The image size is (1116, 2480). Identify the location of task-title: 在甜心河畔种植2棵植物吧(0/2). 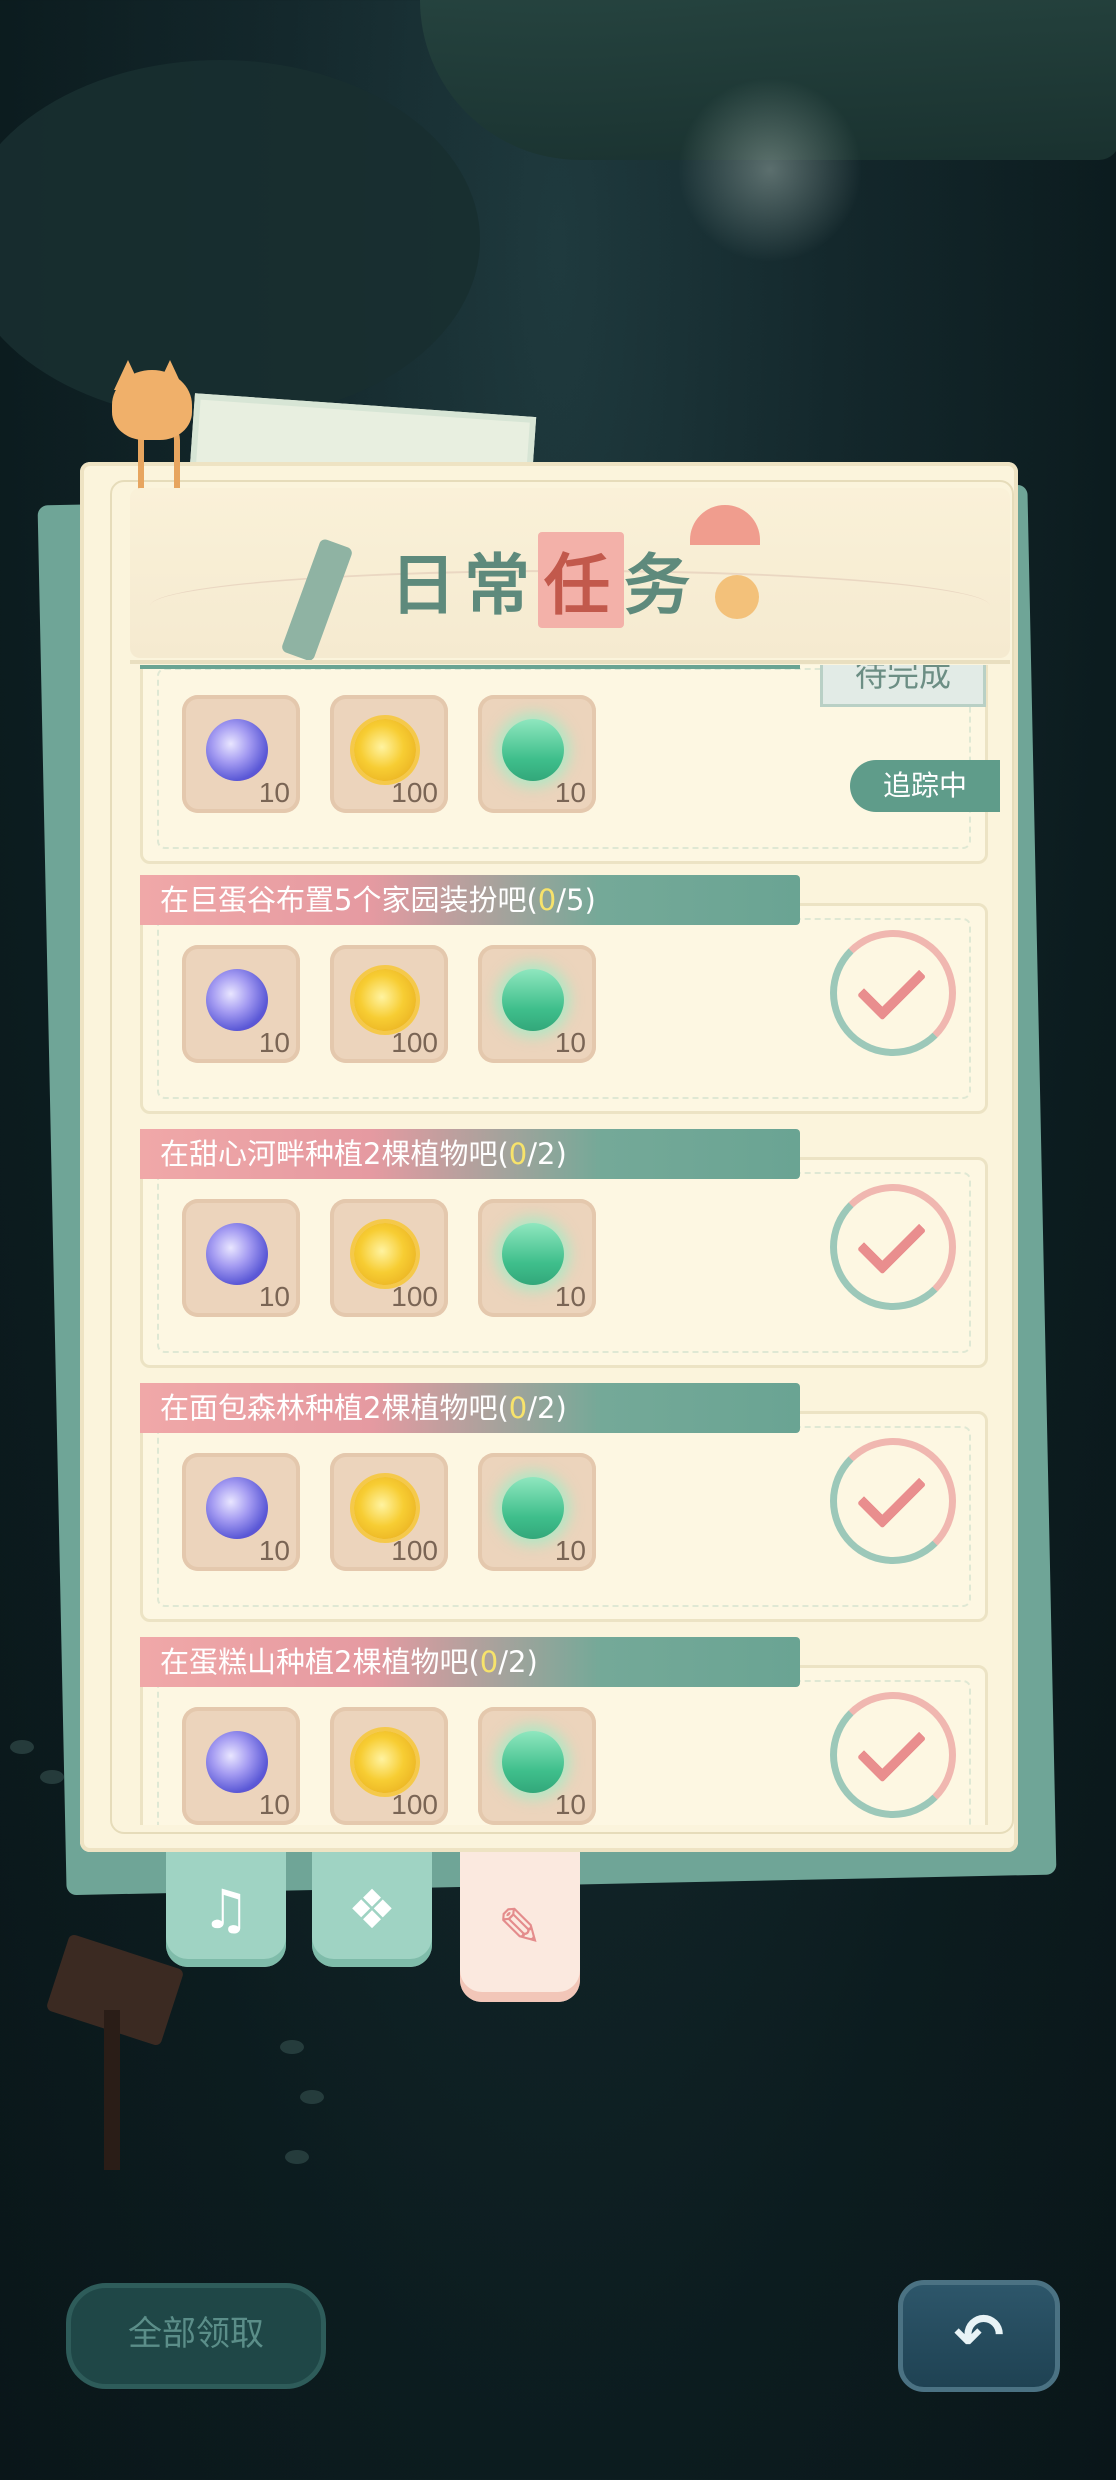
(470, 1154).